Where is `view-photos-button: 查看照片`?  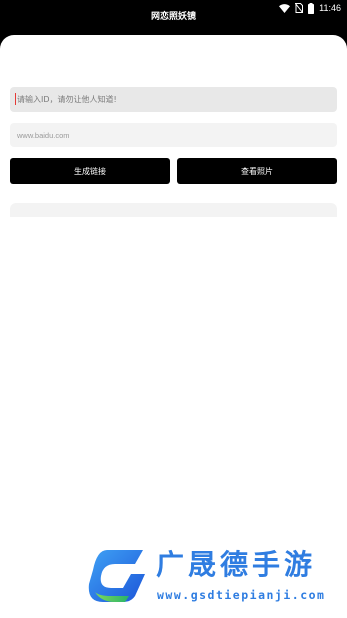 view-photos-button: 查看照片 is located at coordinates (257, 171).